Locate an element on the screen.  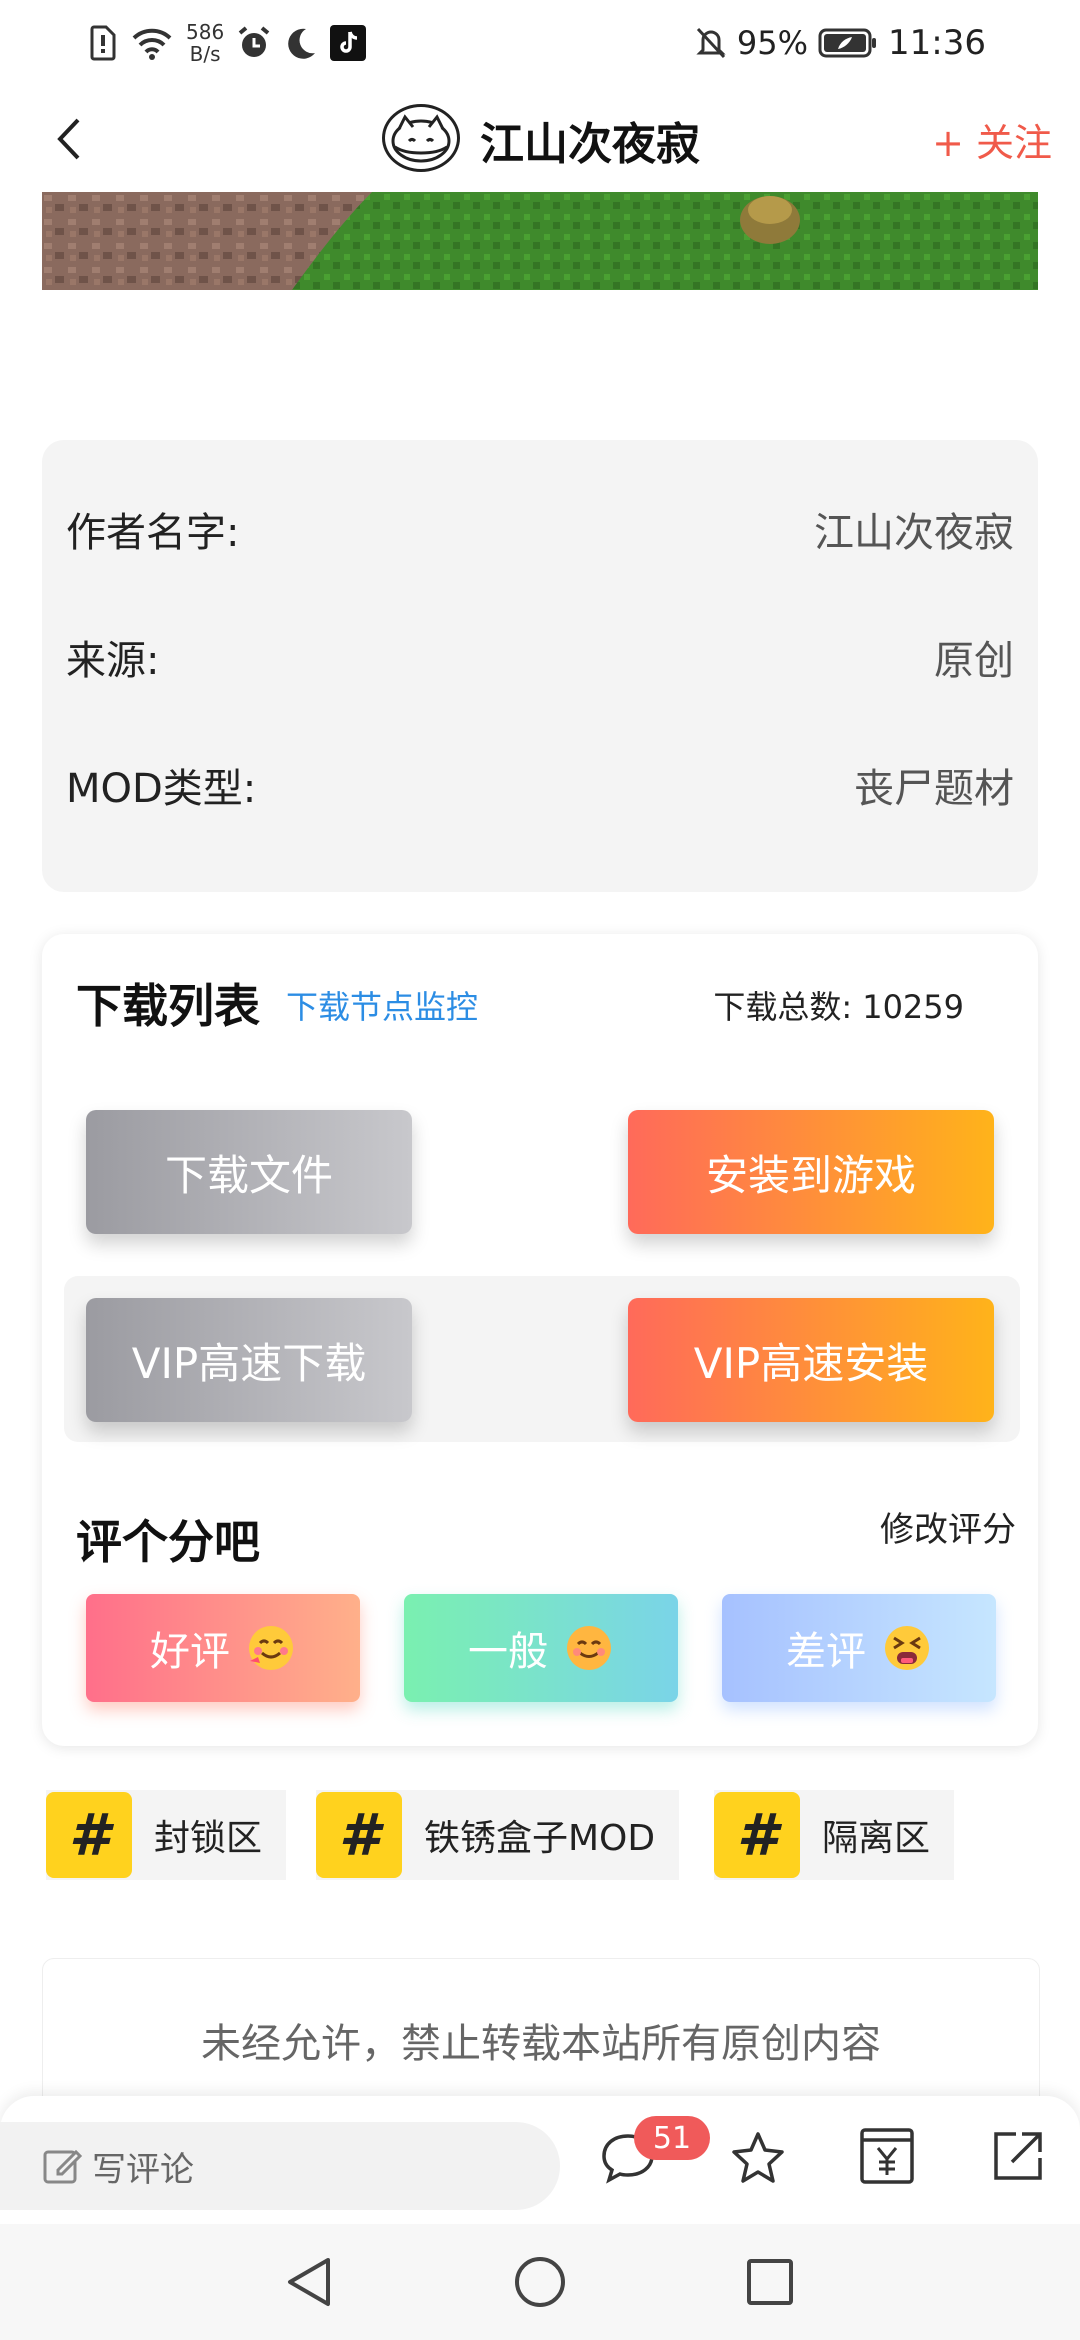
moon-icon is located at coordinates (302, 43).